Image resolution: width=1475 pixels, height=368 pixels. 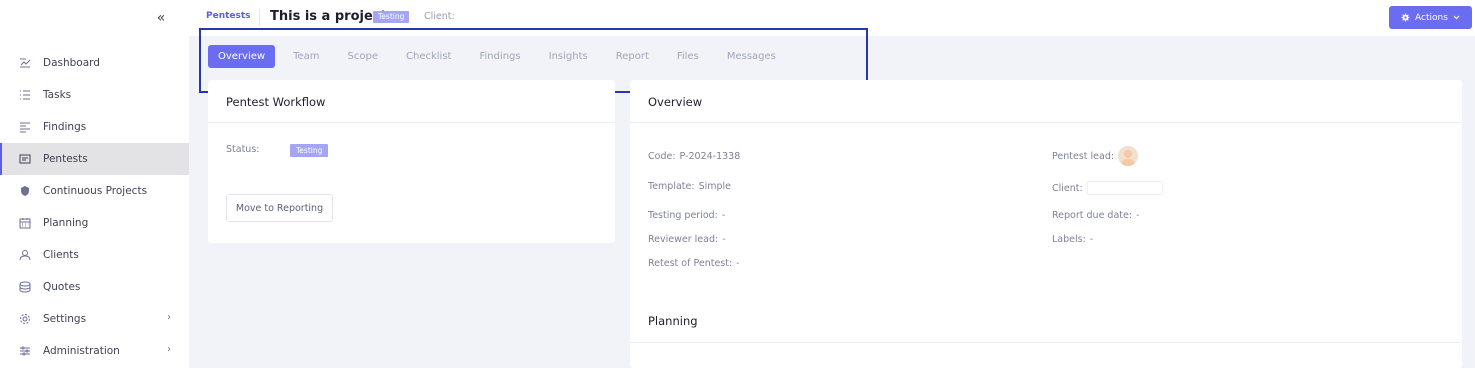 I want to click on client-field-label: Client:, so click(x=1067, y=188).